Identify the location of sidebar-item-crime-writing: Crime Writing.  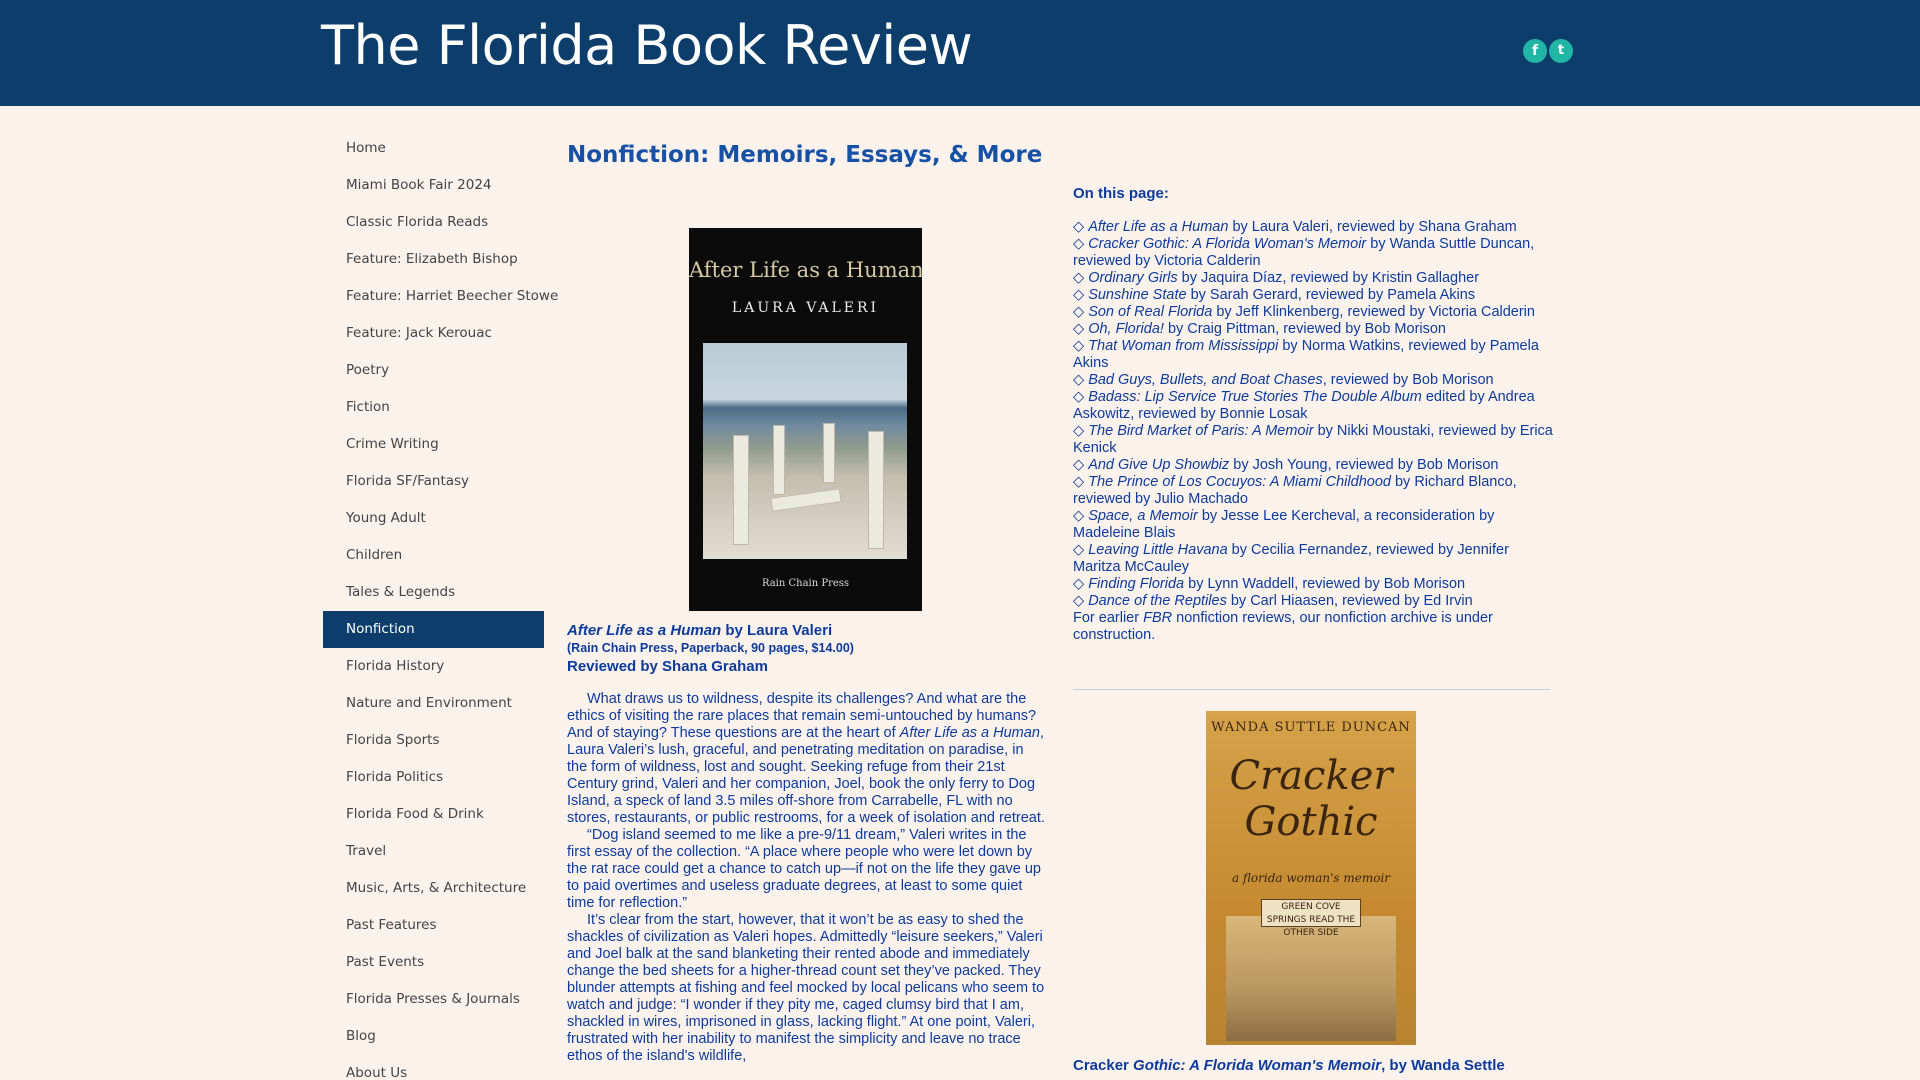
(433, 444).